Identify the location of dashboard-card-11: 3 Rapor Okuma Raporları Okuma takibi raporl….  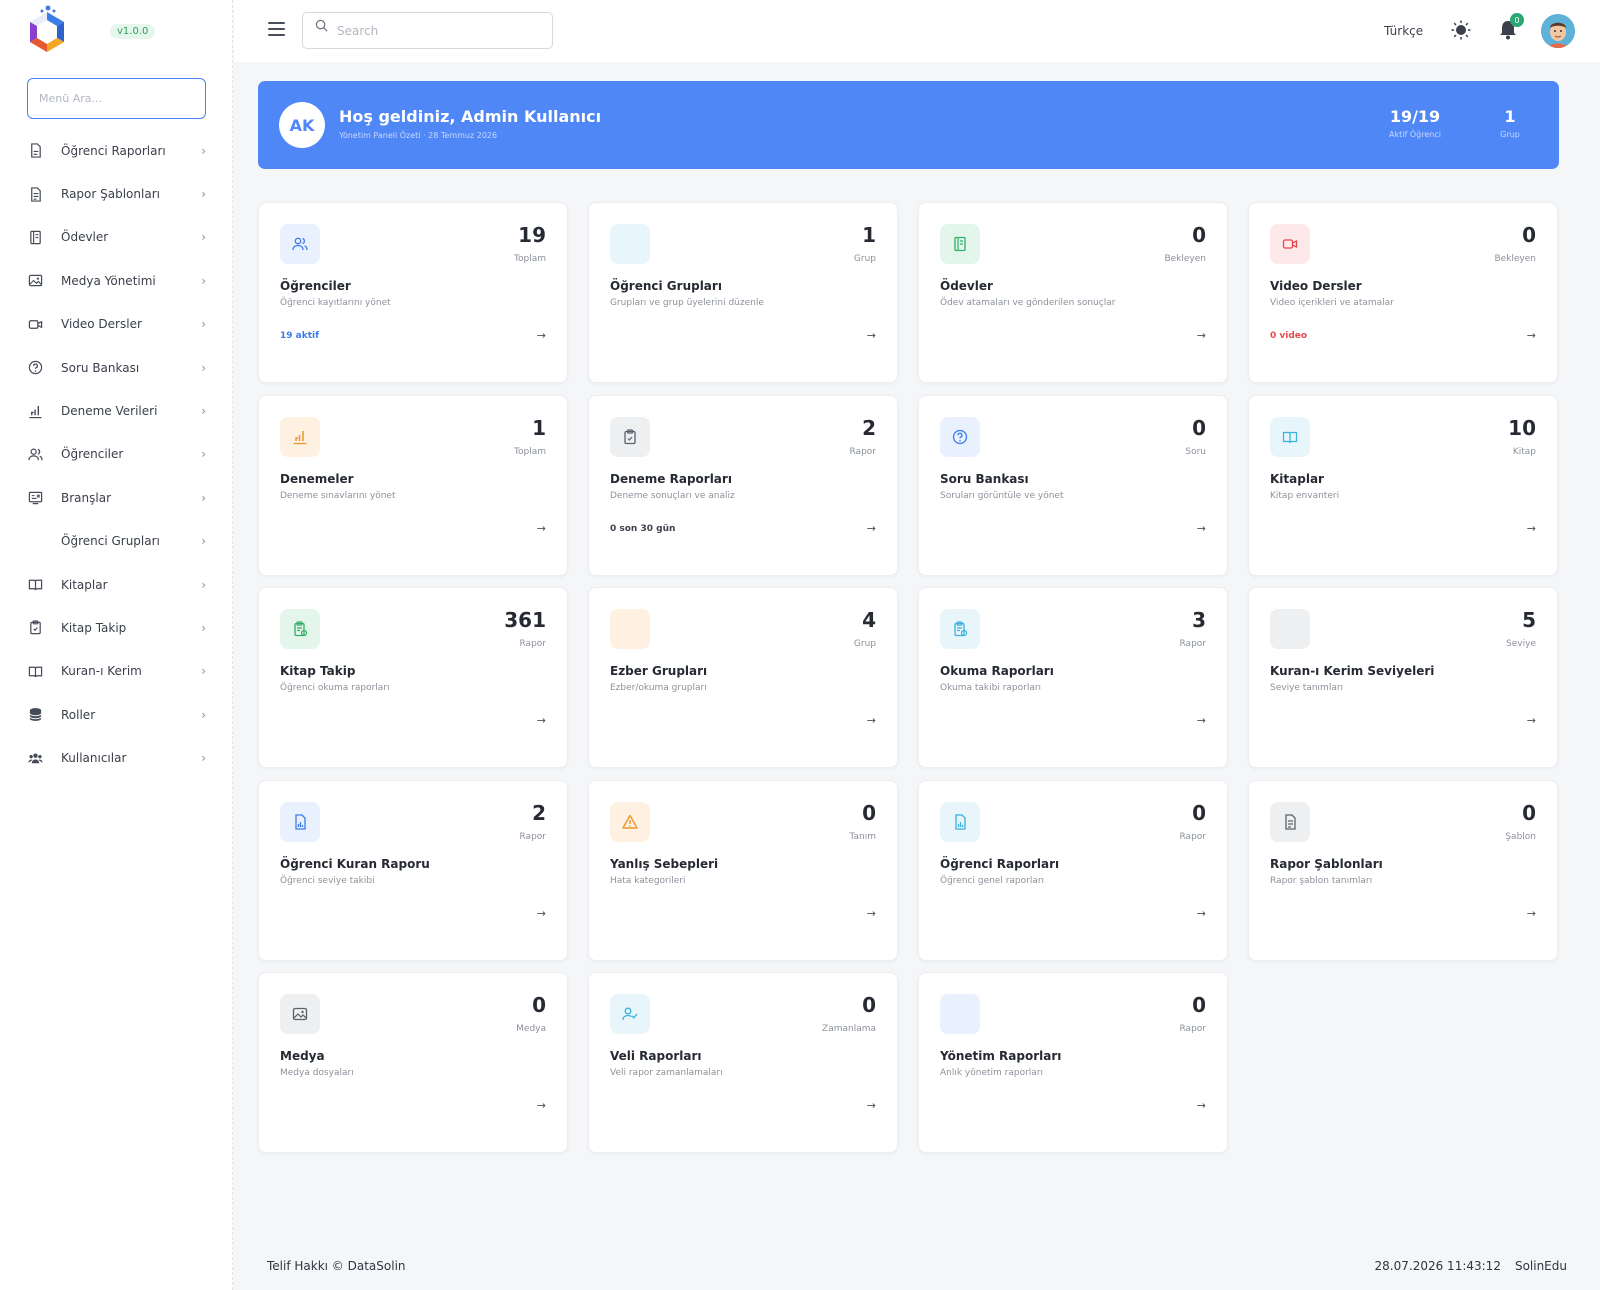
(1073, 677).